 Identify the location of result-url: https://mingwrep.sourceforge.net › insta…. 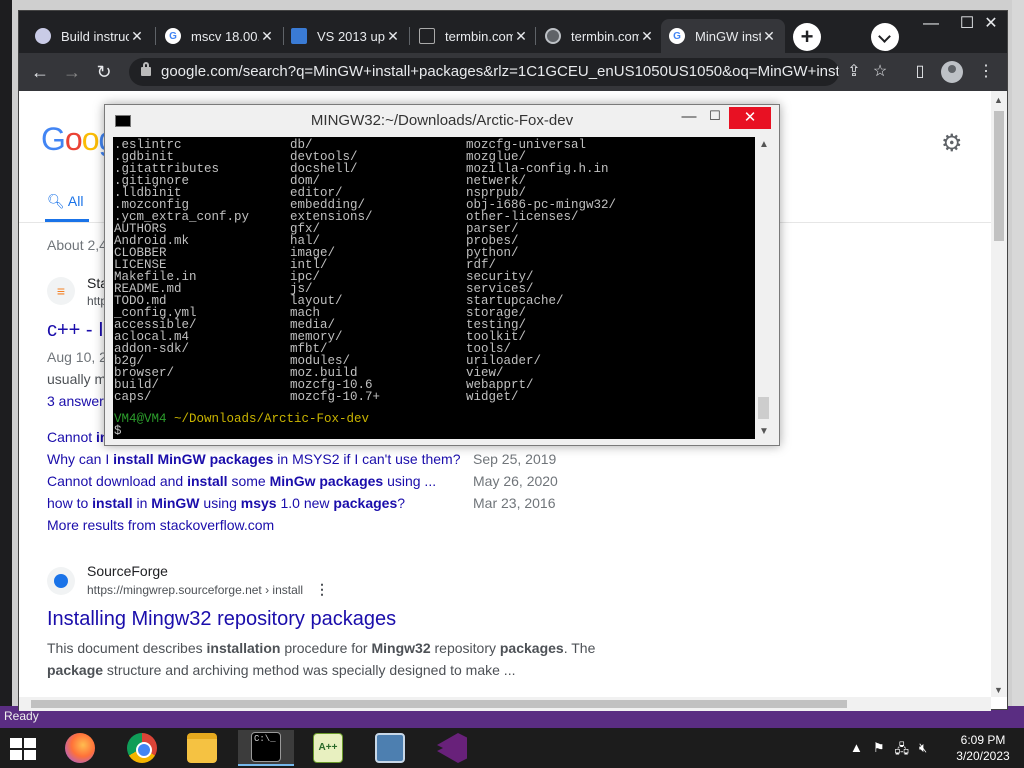
(195, 590).